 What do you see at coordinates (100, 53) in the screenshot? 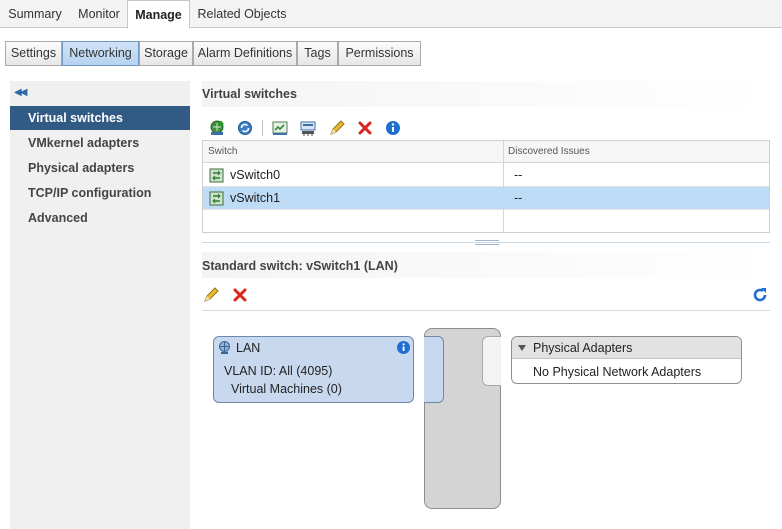
I see `tab-networking: Networking` at bounding box center [100, 53].